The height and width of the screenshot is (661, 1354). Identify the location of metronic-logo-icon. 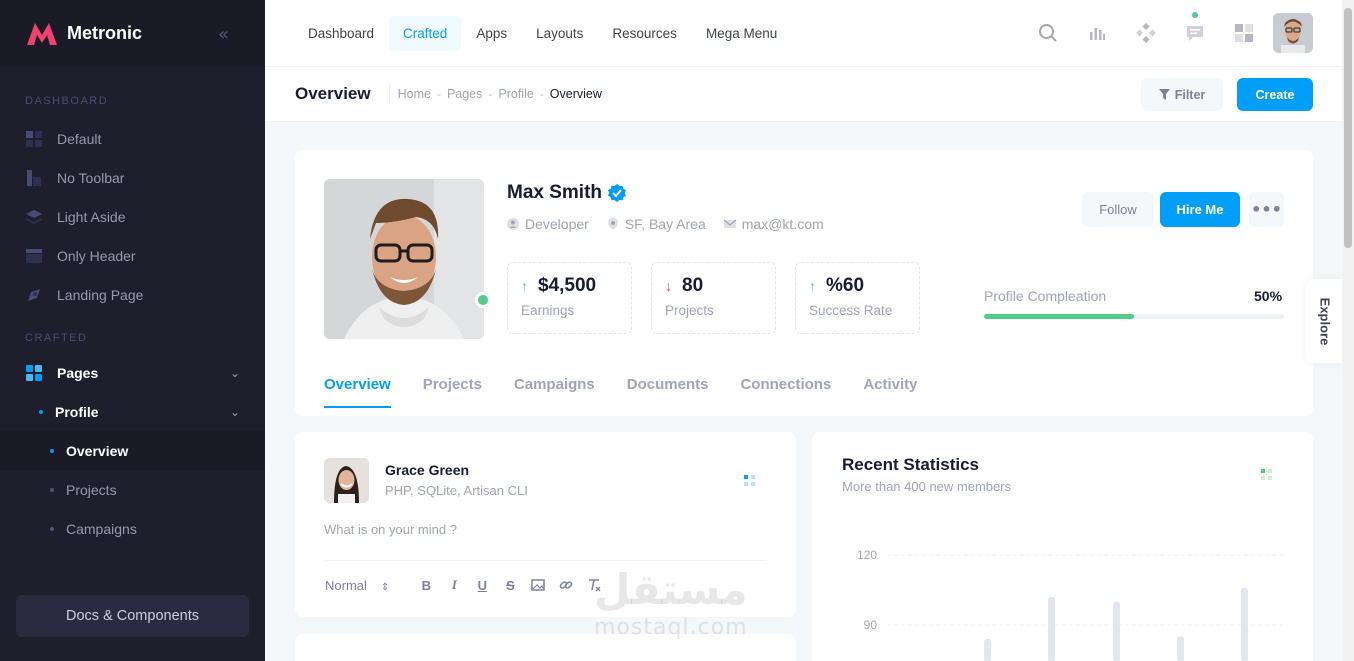
(42, 33).